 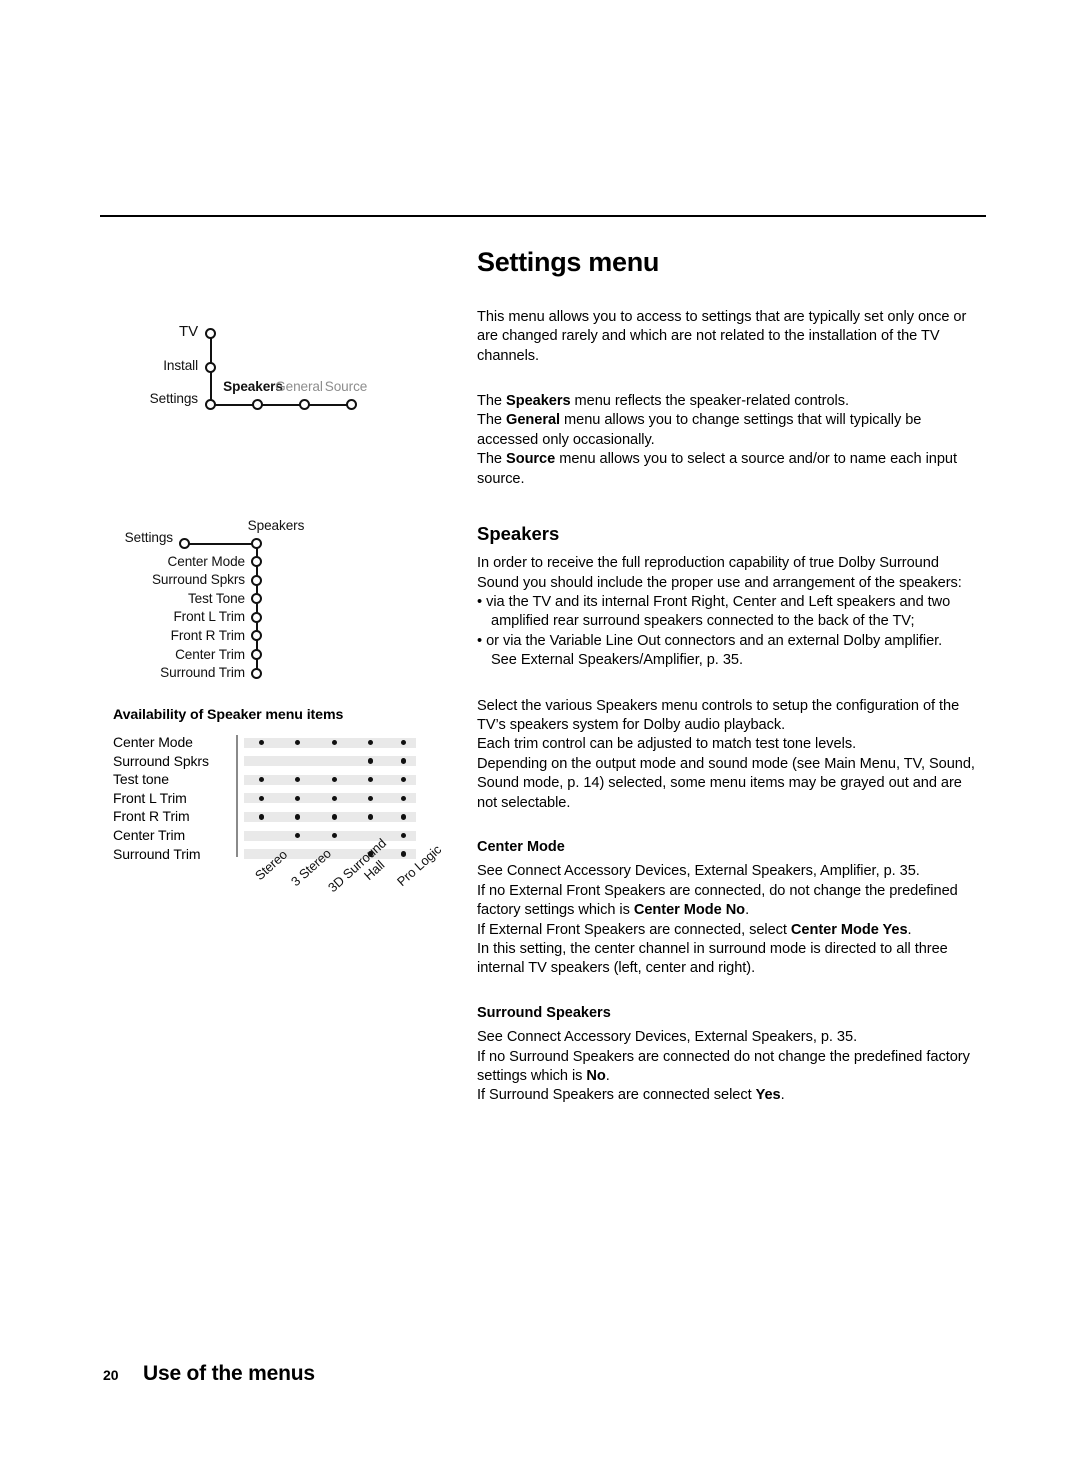 I want to click on matrix-row: Test tone, so click(x=273, y=779).